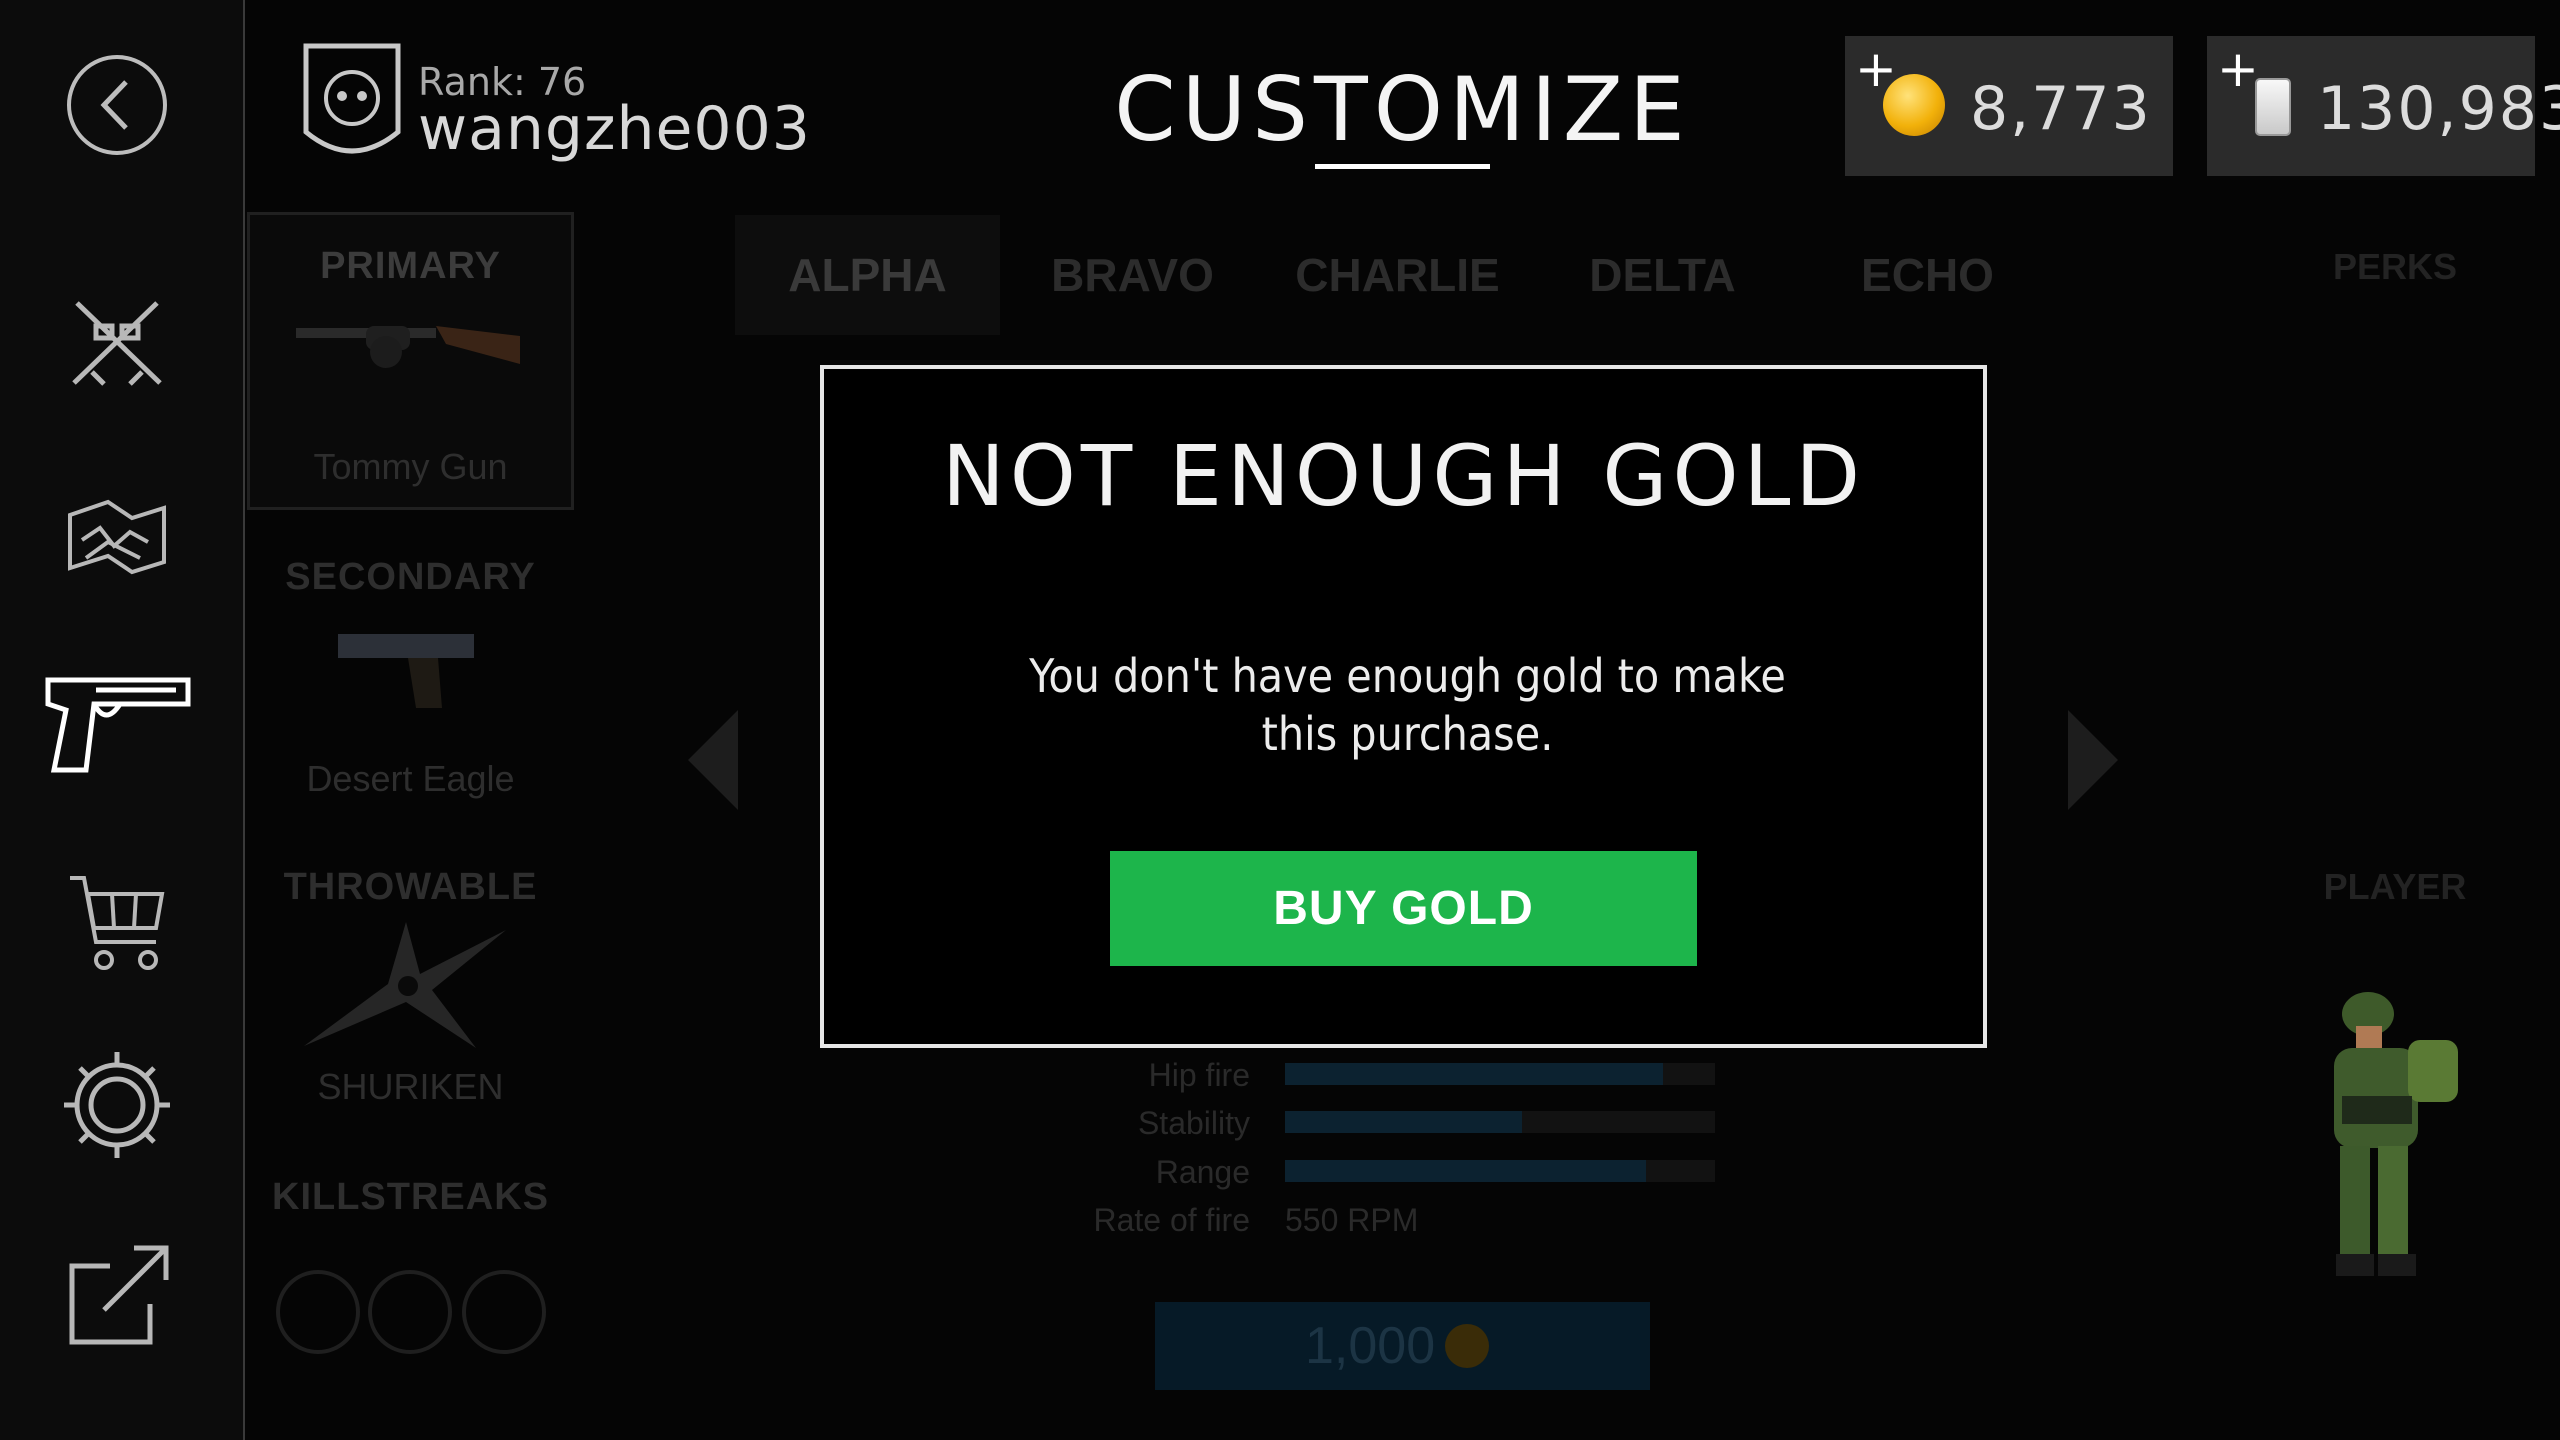 The width and height of the screenshot is (2560, 1440). I want to click on sidebar-item-loadout, so click(117, 343).